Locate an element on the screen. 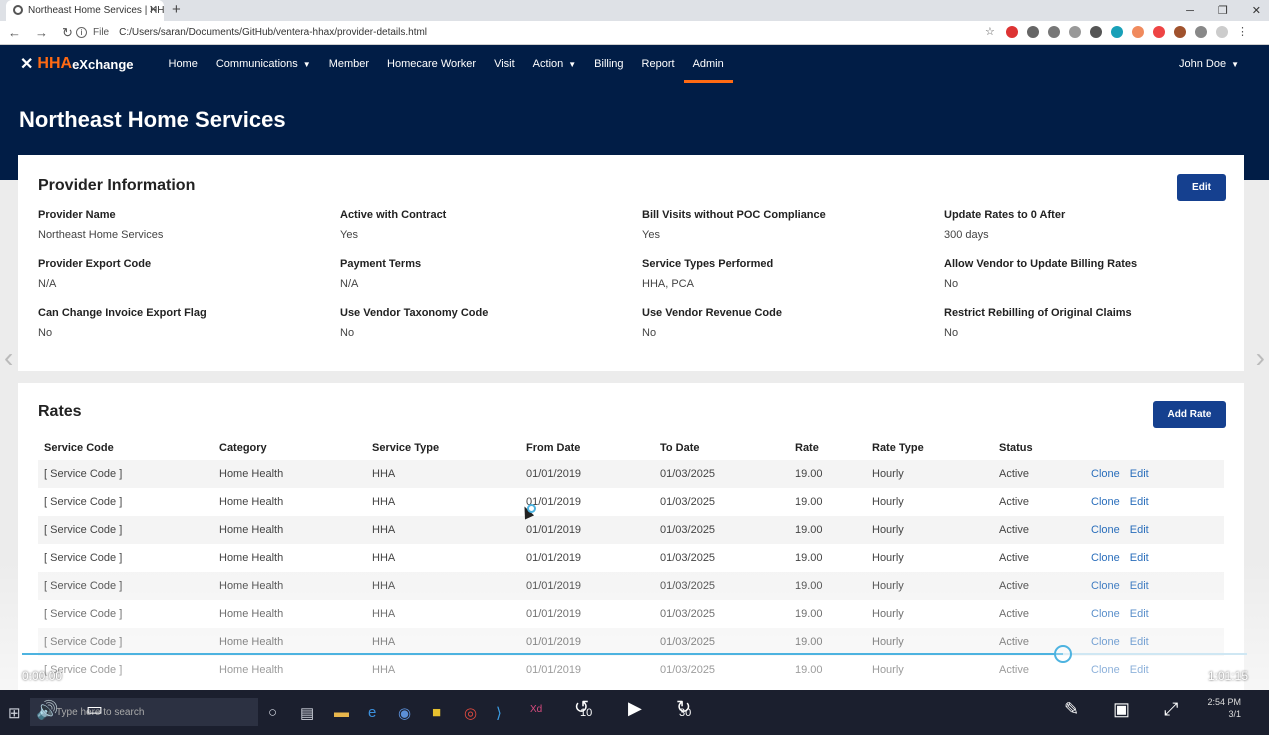 This screenshot has height=735, width=1269. nav-homecare-worker: Homecare Worker is located at coordinates (431, 64).